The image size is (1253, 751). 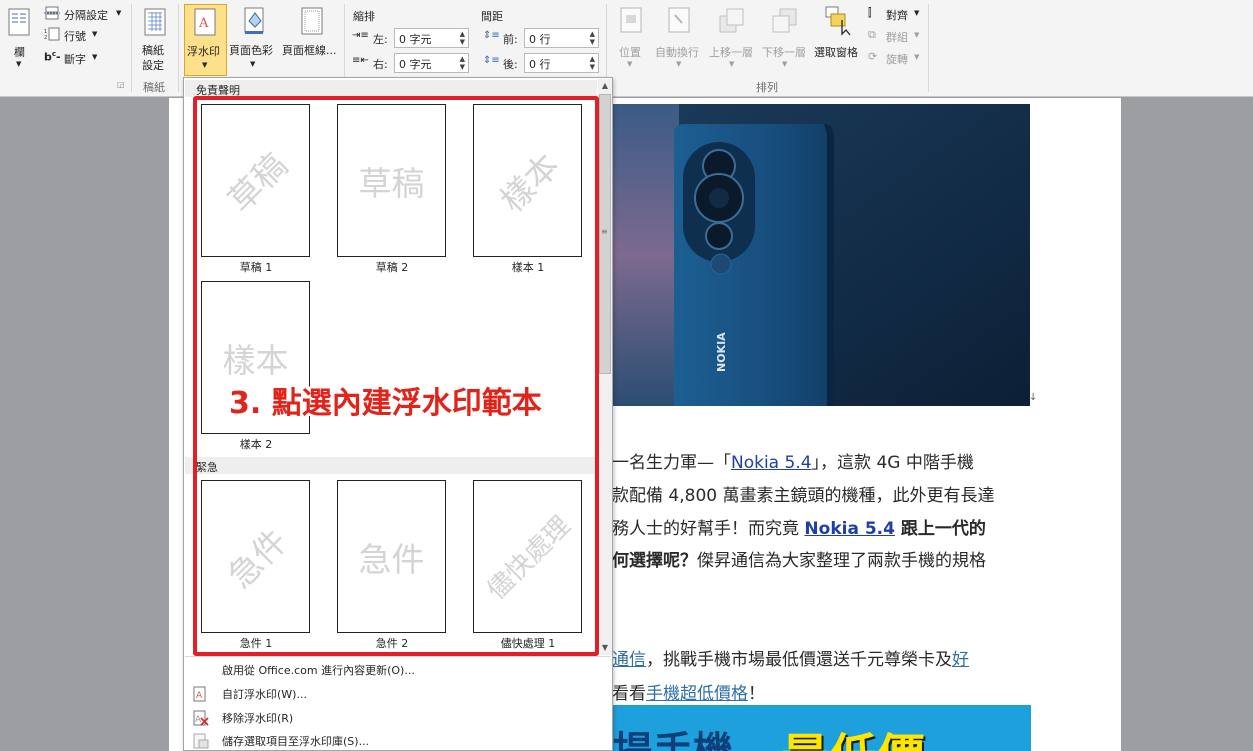 I want to click on line-numbers-icon: 12, so click(x=52, y=34).